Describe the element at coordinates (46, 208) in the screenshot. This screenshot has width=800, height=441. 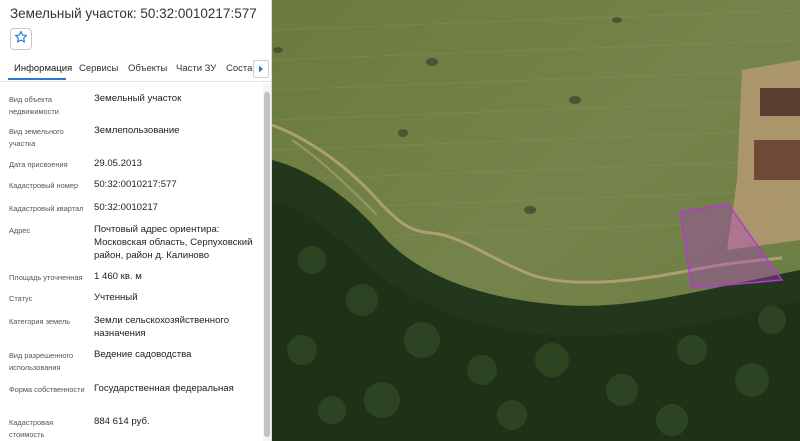
I see `info-label: Кадастровый квартал` at that location.